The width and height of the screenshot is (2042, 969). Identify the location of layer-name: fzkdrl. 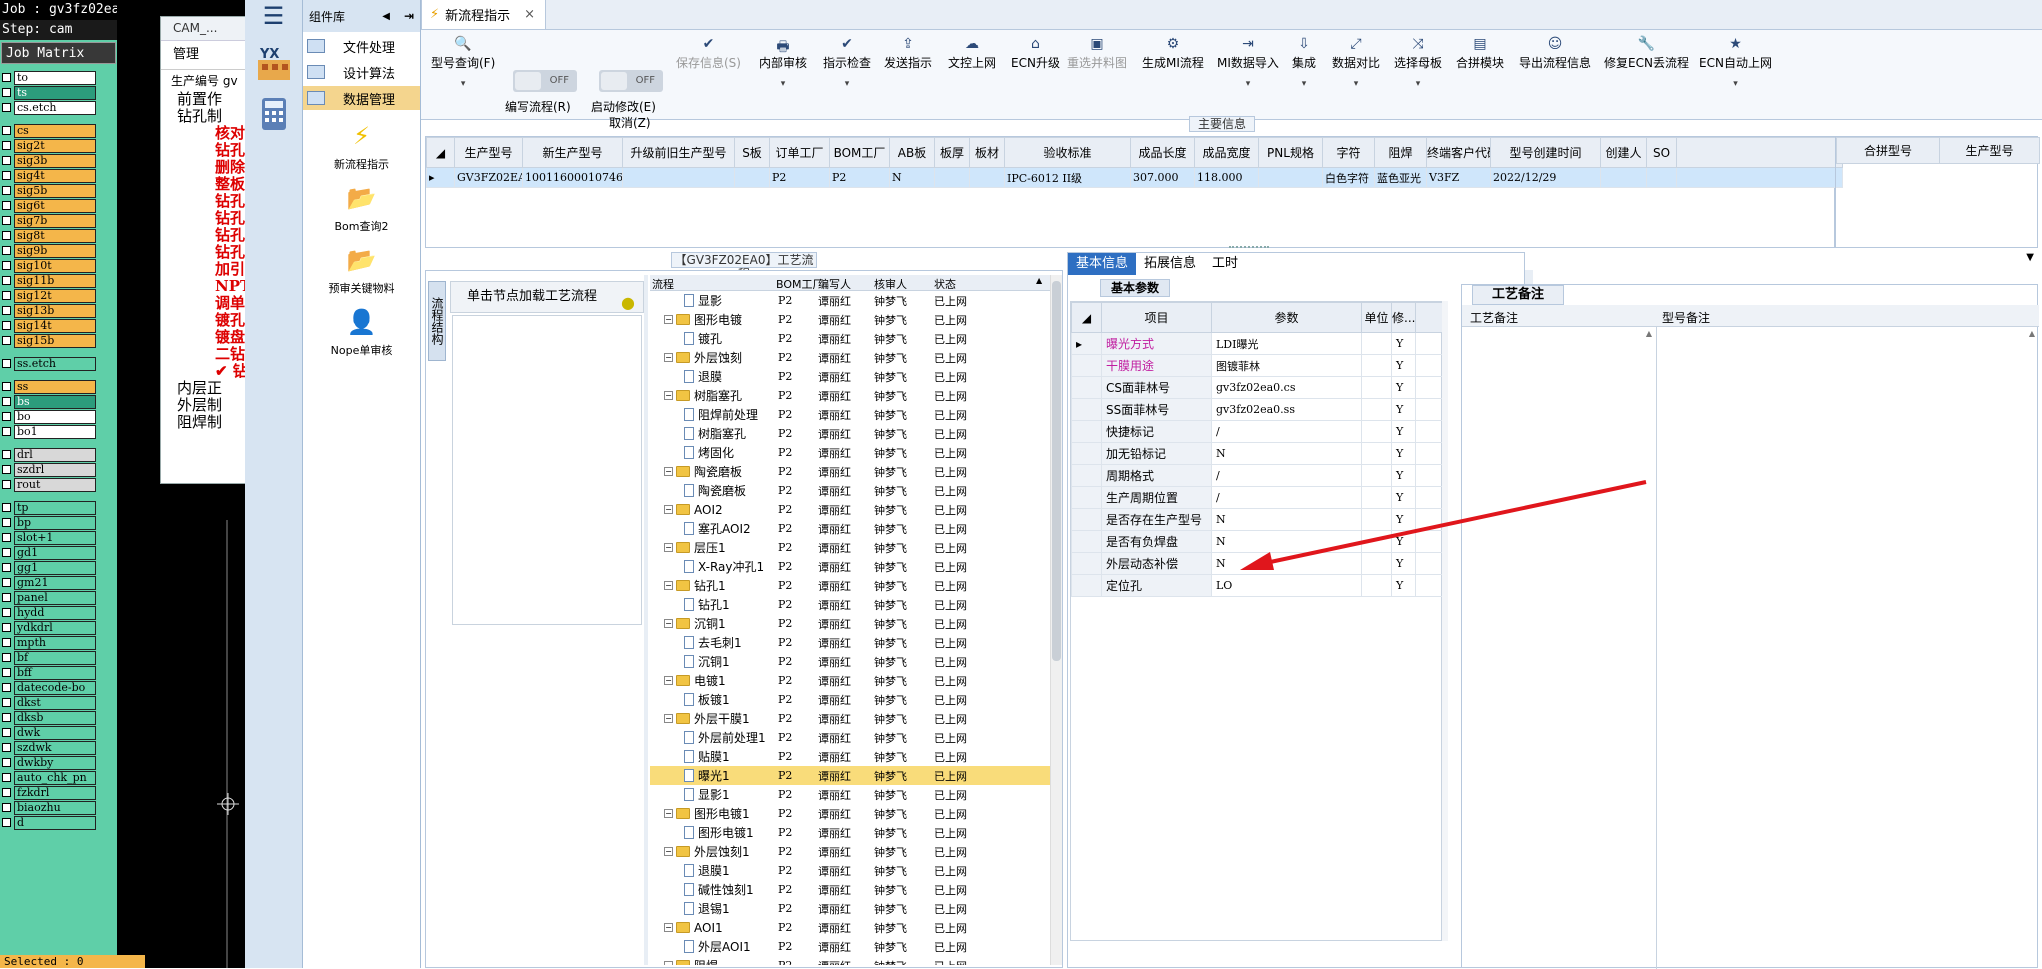
(55, 792).